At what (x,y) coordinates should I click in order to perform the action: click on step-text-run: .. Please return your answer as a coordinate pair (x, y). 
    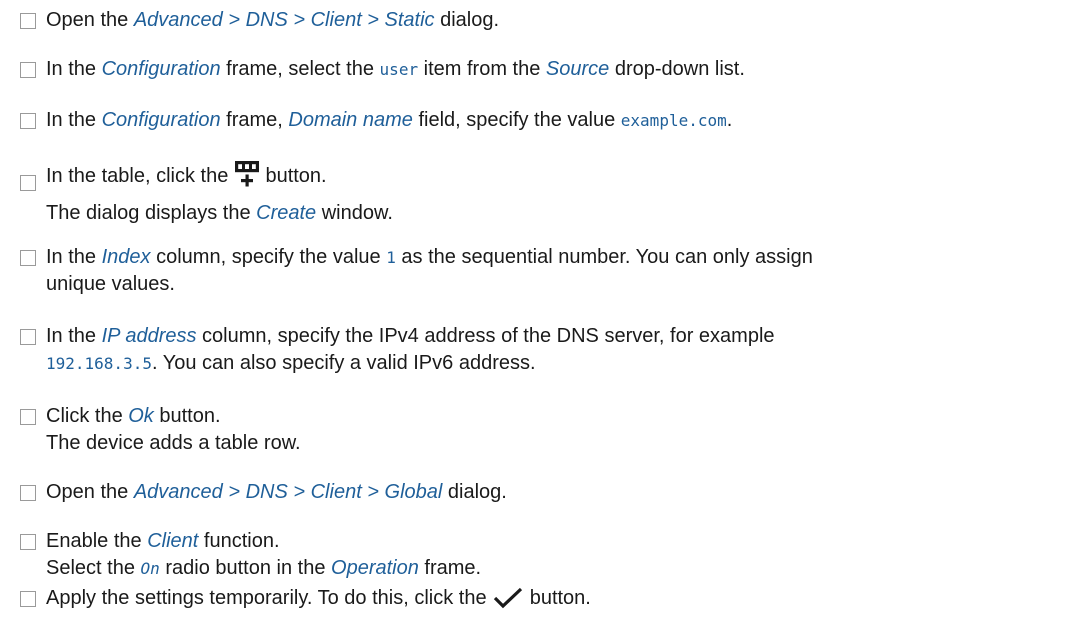
    Looking at the image, I should click on (729, 120).